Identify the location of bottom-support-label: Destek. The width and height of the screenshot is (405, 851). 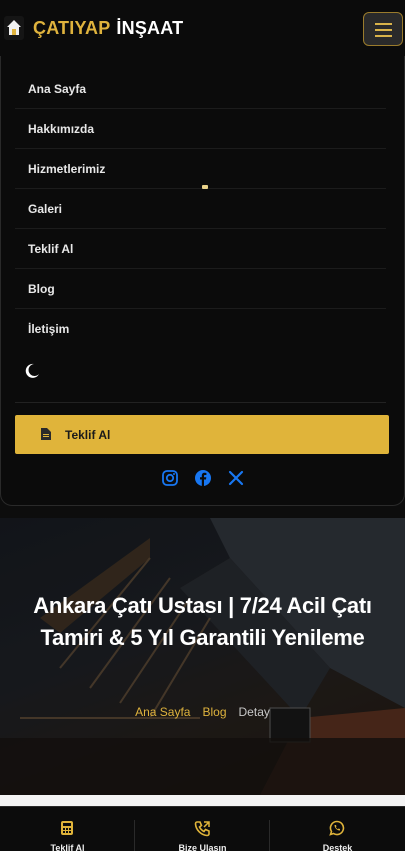
(337, 847).